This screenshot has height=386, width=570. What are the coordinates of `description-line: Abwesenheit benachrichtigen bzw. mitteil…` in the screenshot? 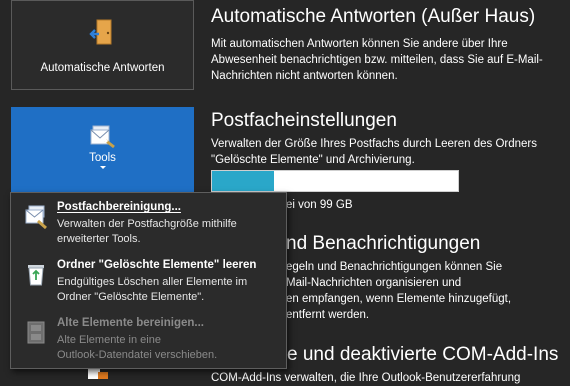 It's located at (377, 60).